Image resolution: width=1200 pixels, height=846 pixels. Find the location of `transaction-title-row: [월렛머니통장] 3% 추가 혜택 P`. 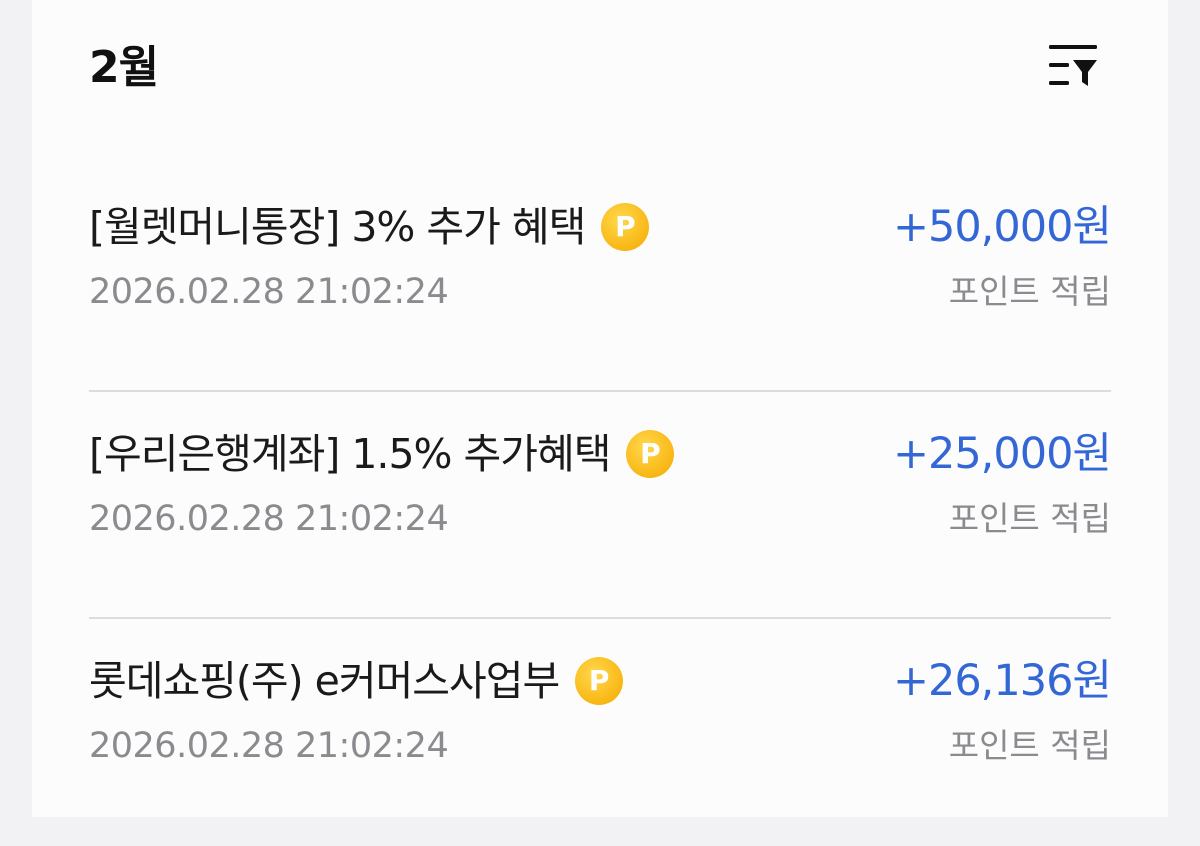

transaction-title-row: [월렛머니통장] 3% 추가 혜택 P is located at coordinates (369, 227).